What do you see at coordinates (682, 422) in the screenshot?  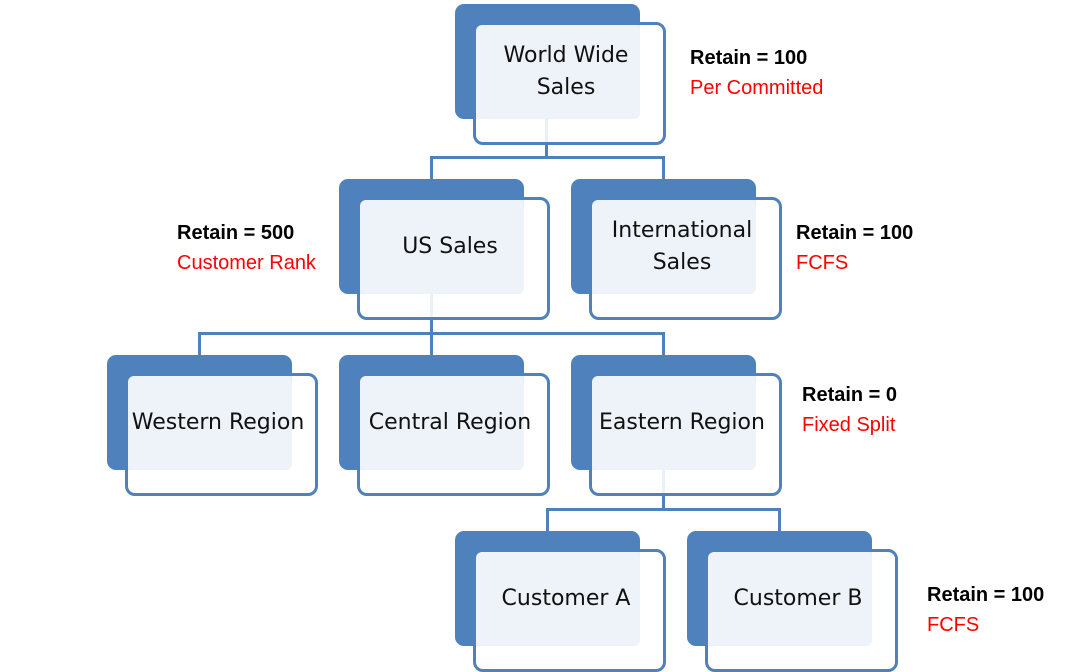 I see `eastern-node-label: Eastern Region` at bounding box center [682, 422].